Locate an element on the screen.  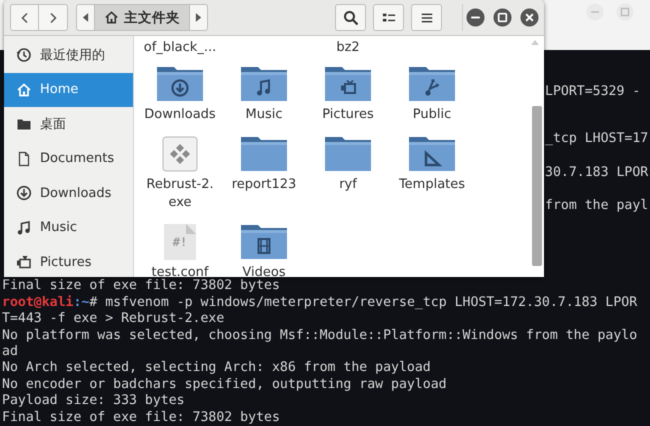
terminal-text: 30.7.183 LPOR is located at coordinates (596, 173).